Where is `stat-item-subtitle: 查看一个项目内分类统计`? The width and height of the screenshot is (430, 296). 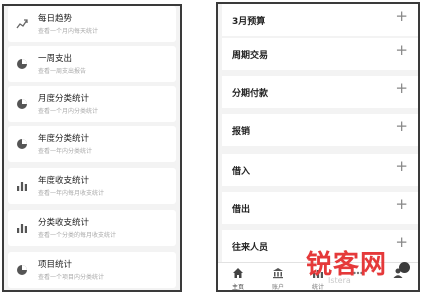 stat-item-subtitle: 查看一个项目内分类统计 is located at coordinates (71, 277).